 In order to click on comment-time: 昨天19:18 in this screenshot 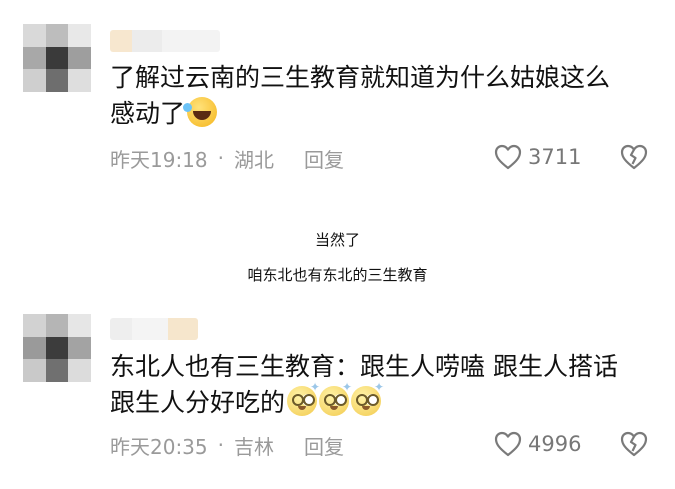, I will do `click(159, 159)`.